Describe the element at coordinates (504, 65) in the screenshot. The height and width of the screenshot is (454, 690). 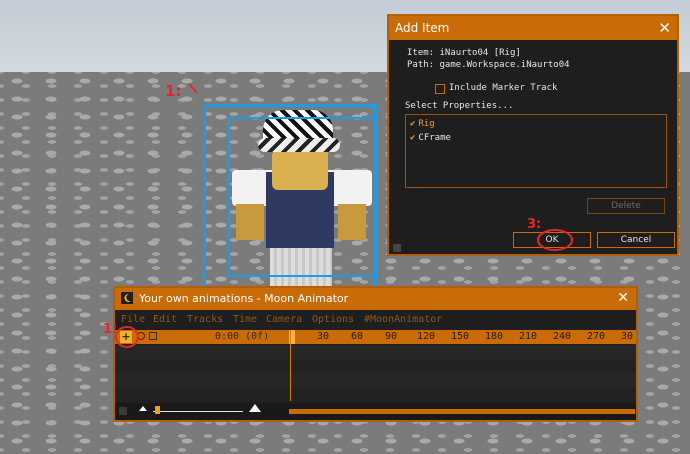
I see `path-value: game.Workspace.iNaurto04` at that location.